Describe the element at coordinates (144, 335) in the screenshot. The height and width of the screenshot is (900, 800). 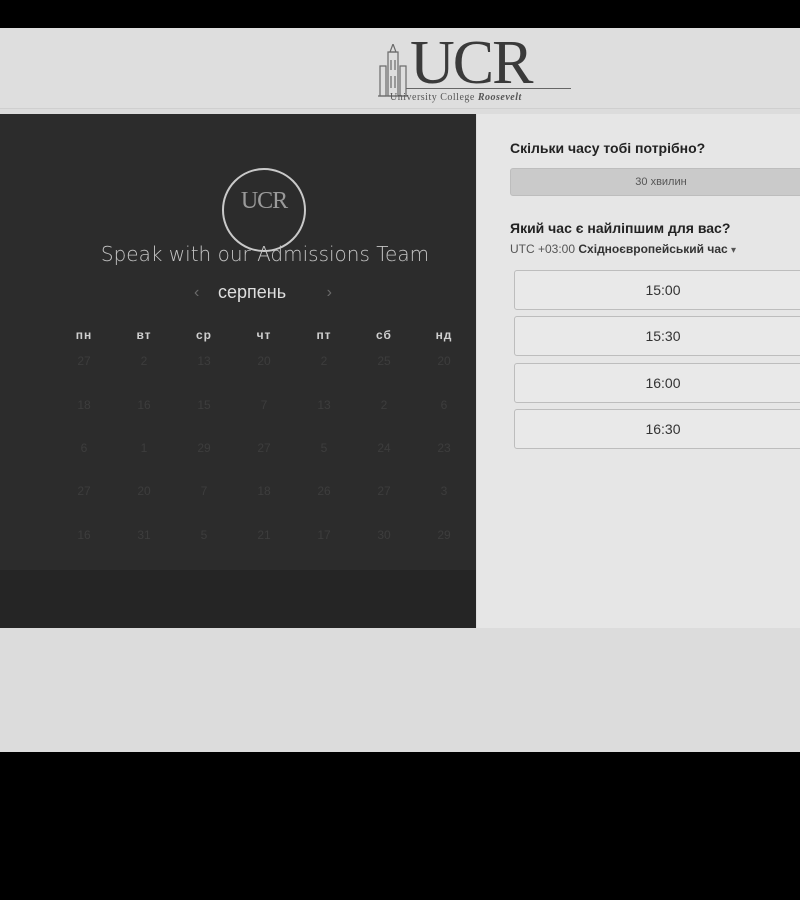
I see `weekday-label: вт` at that location.